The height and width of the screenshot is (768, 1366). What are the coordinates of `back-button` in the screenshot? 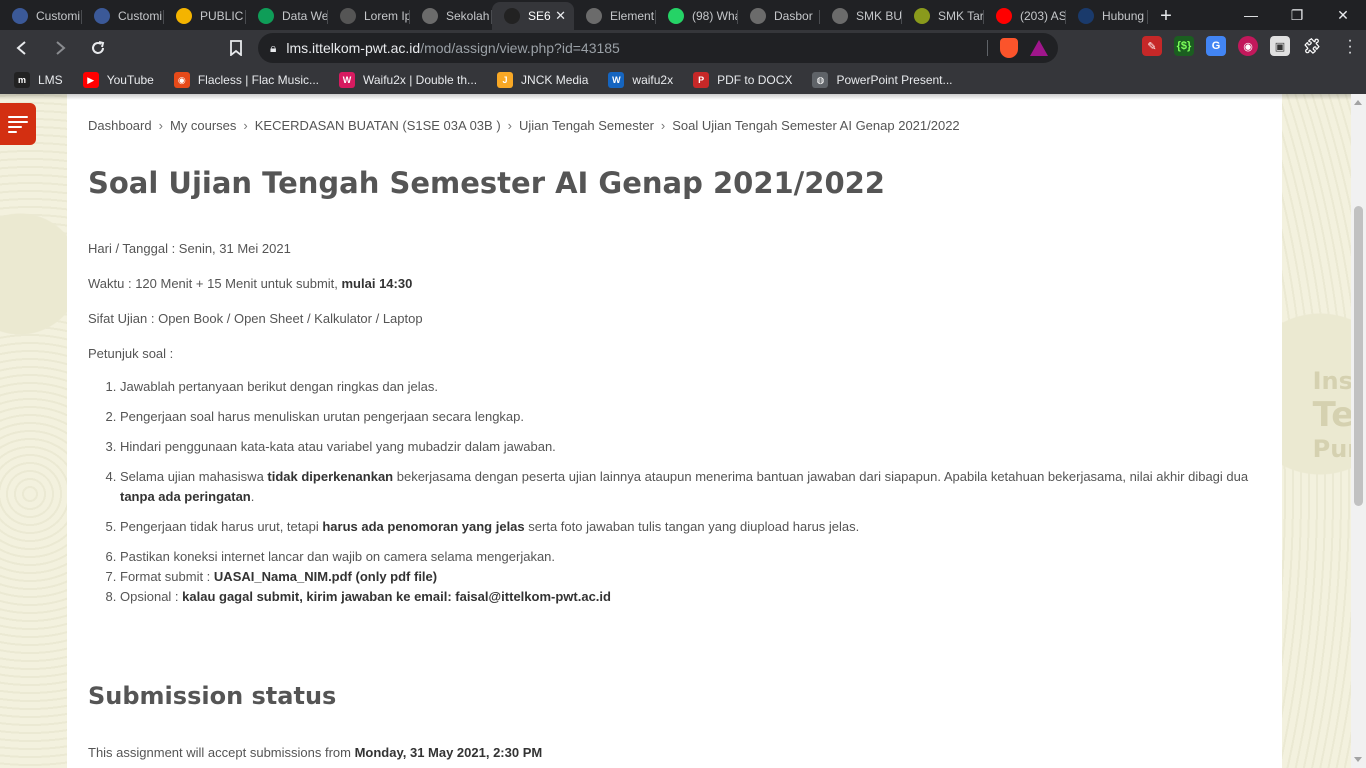 It's located at (22, 48).